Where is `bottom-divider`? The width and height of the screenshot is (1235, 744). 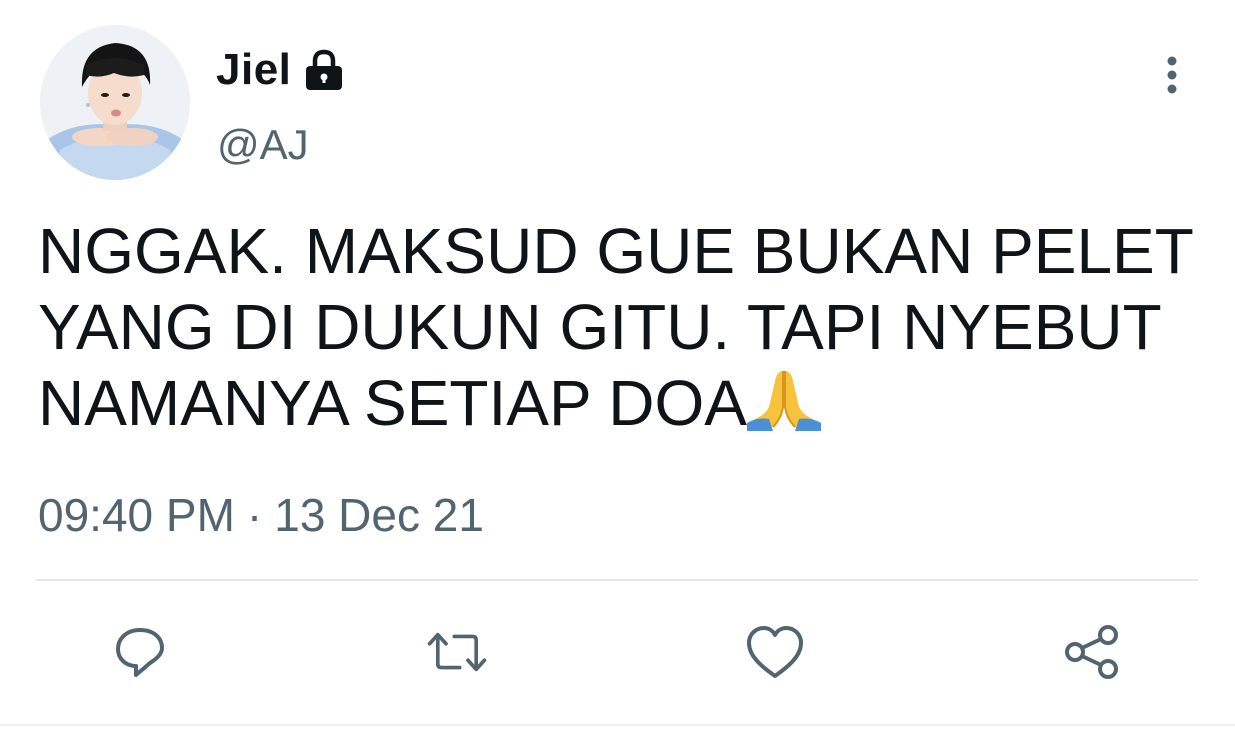 bottom-divider is located at coordinates (617, 725).